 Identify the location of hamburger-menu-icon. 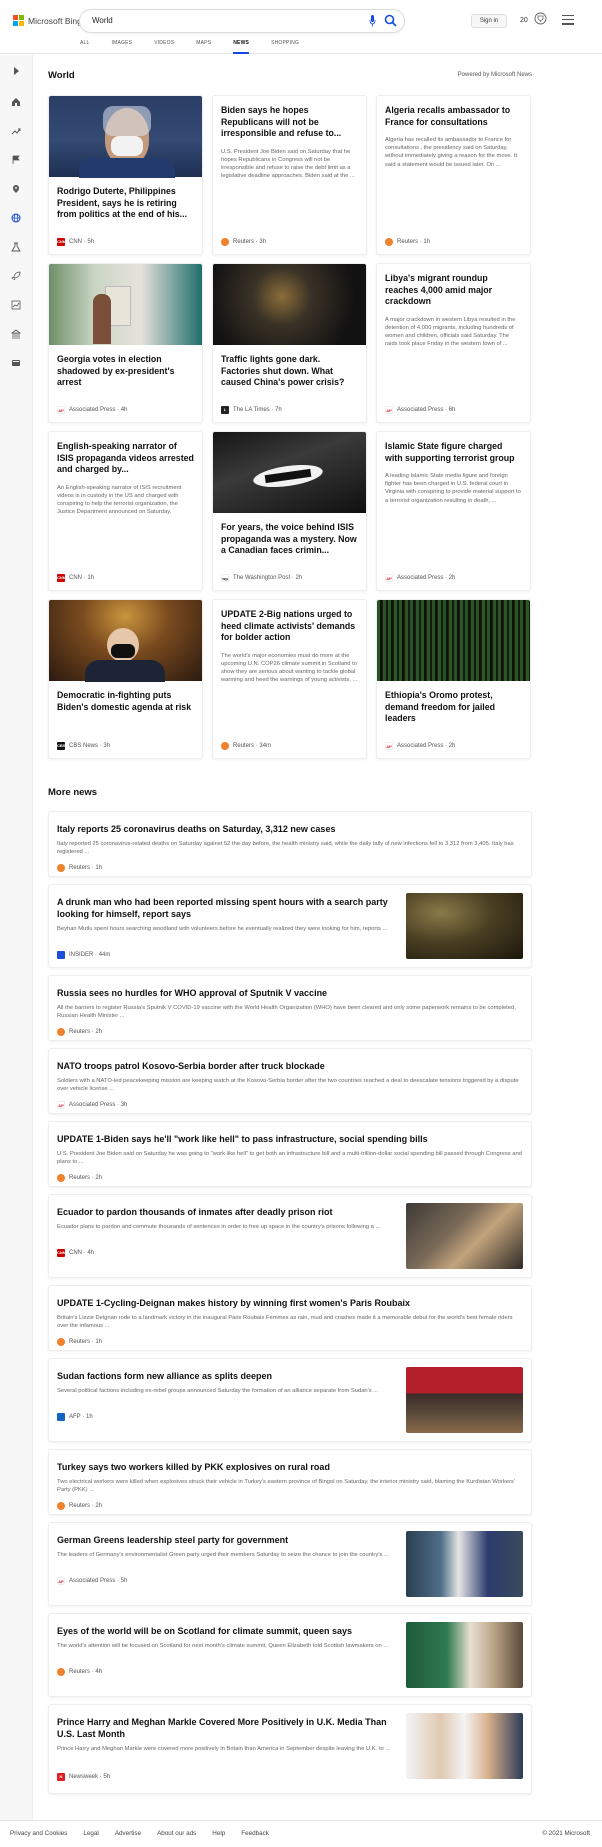
(568, 20).